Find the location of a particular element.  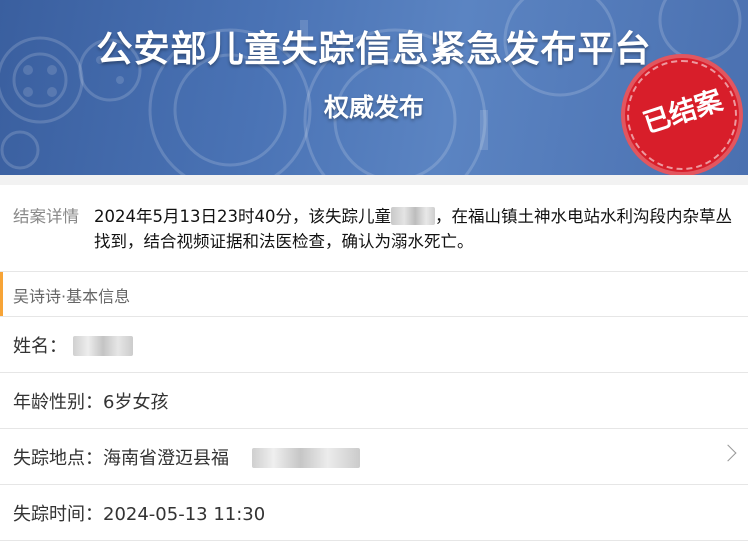

case-detail-label: 结案详情 is located at coordinates (46, 216).